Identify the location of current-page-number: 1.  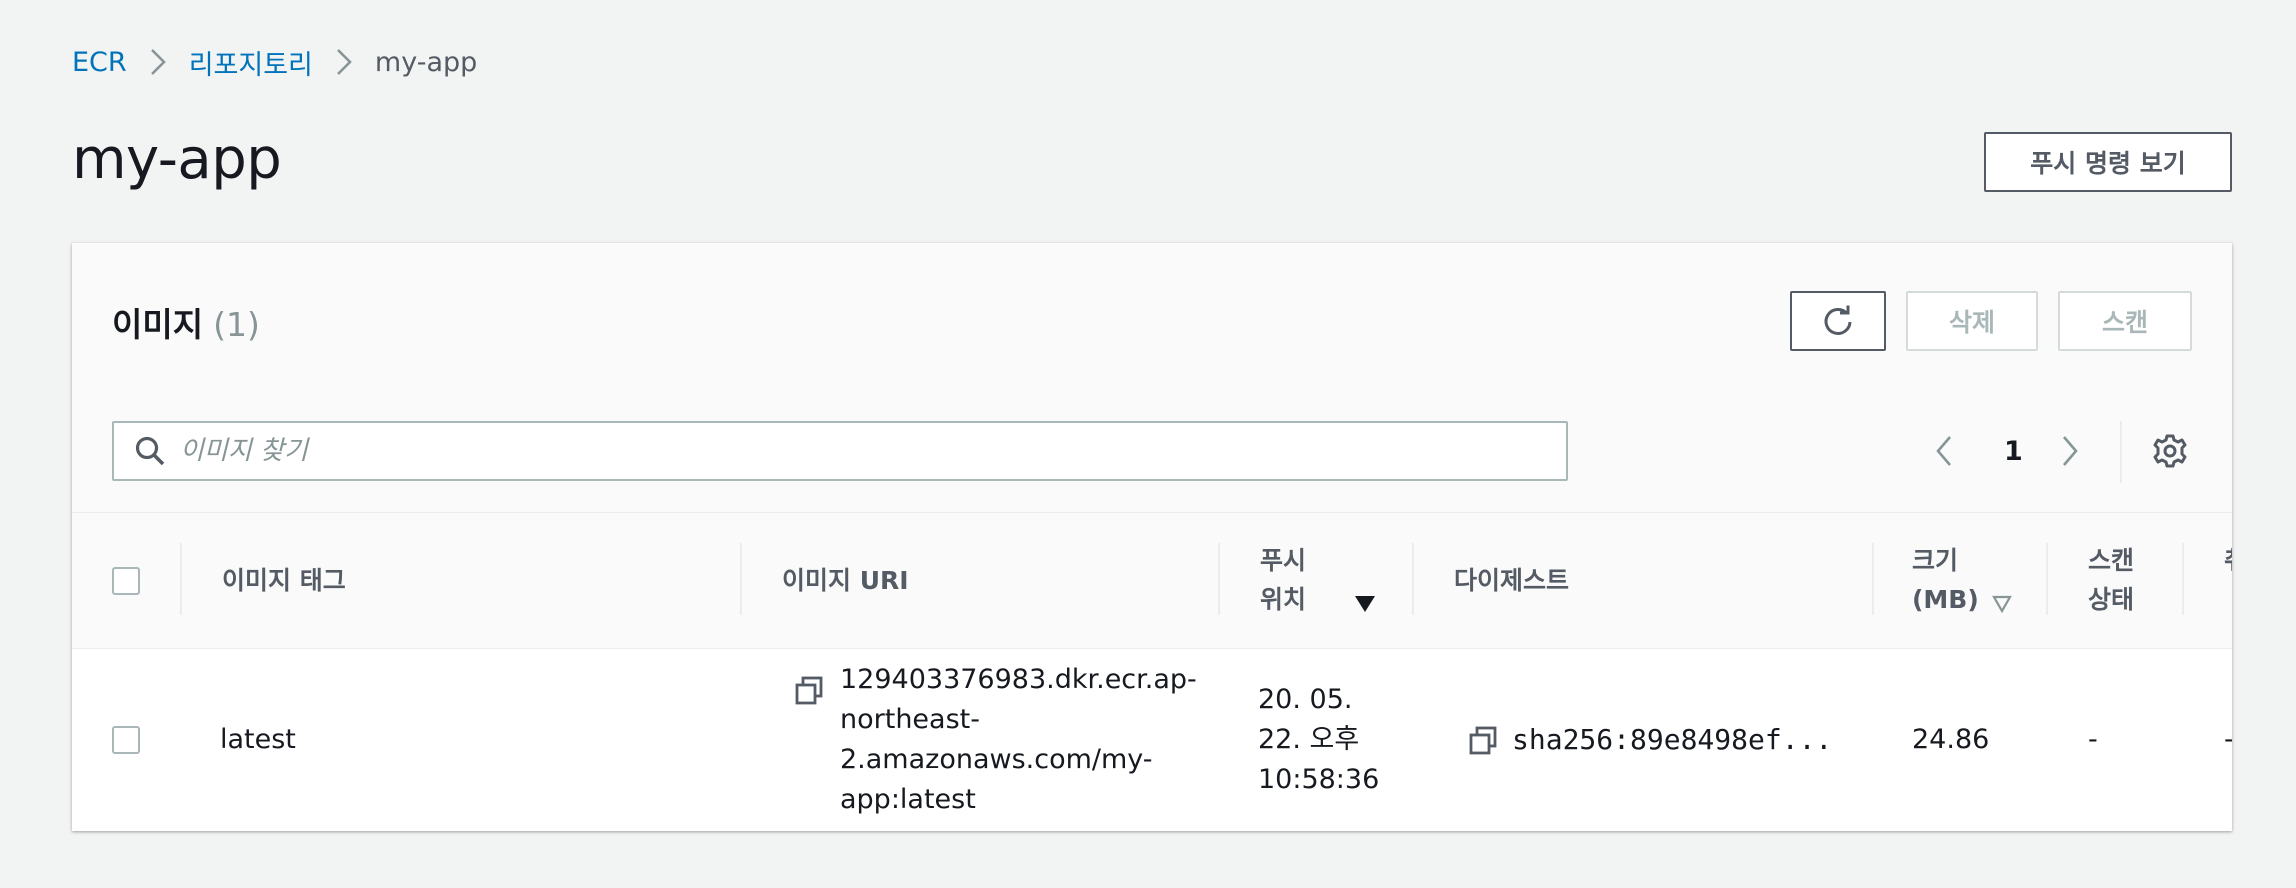
(2013, 451).